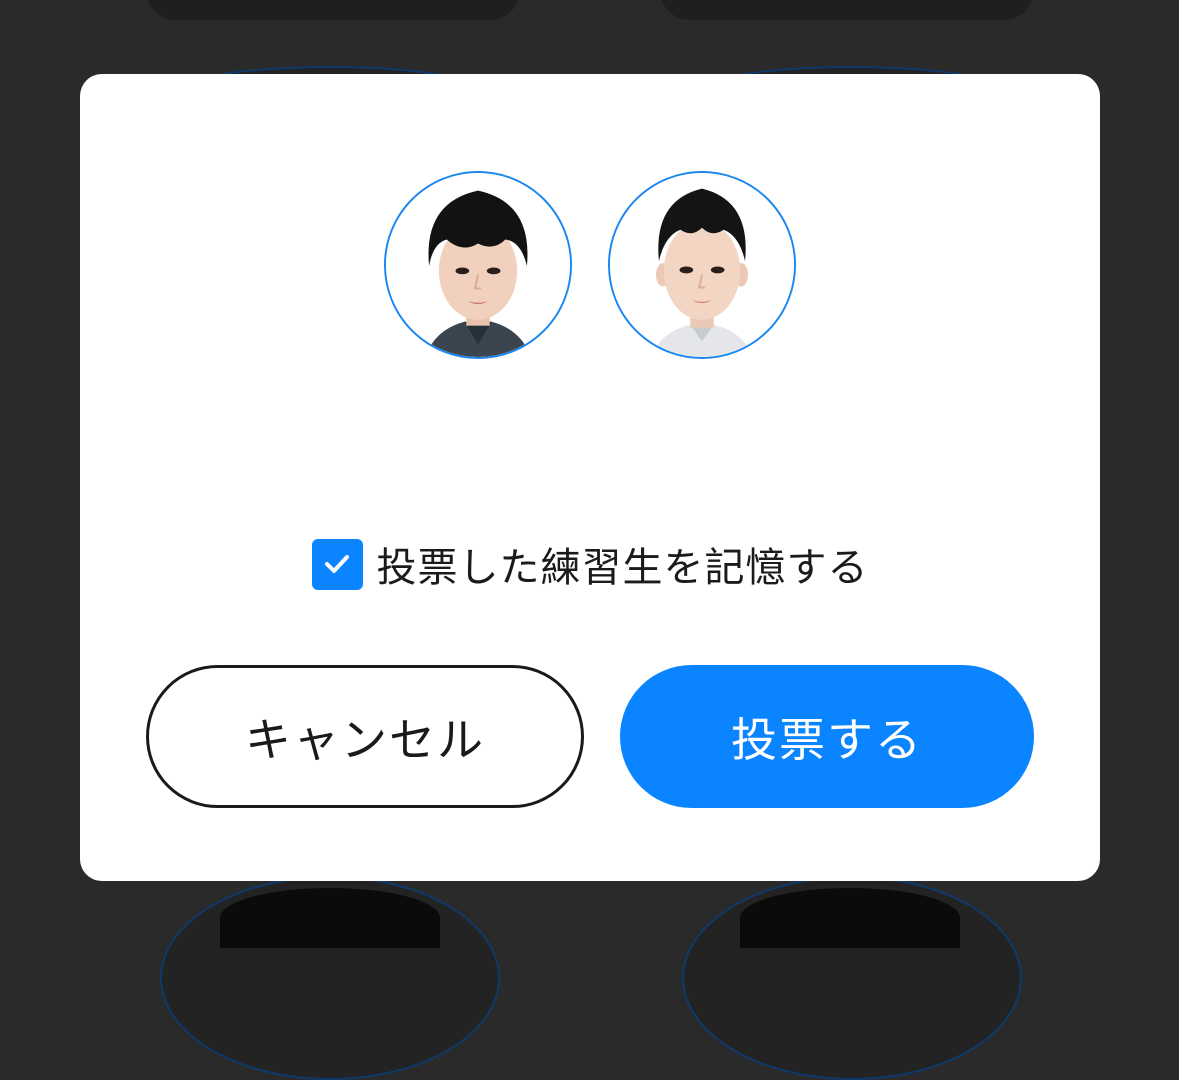 The width and height of the screenshot is (1179, 1080). Describe the element at coordinates (850, 918) in the screenshot. I see `background-hair-bottom-right` at that location.